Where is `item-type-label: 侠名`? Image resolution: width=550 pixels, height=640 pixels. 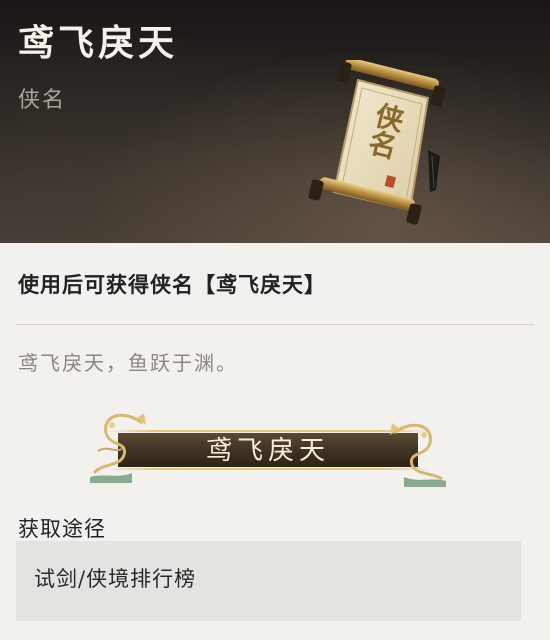
item-type-label: 侠名 is located at coordinates (42, 100).